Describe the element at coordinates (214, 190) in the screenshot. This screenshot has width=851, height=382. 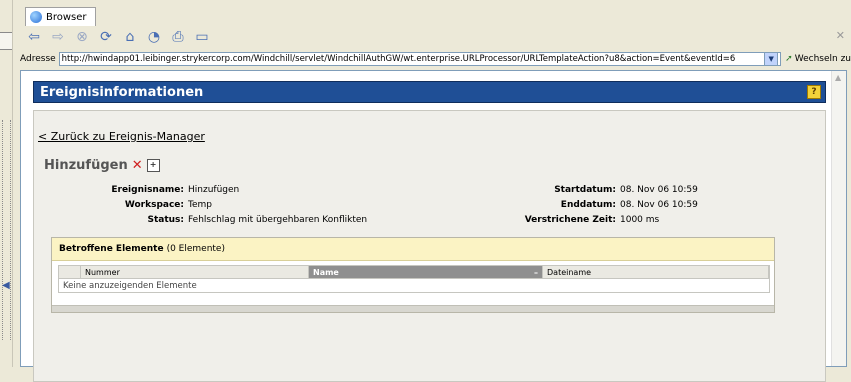
I see `field-value: Hinzufügen` at that location.